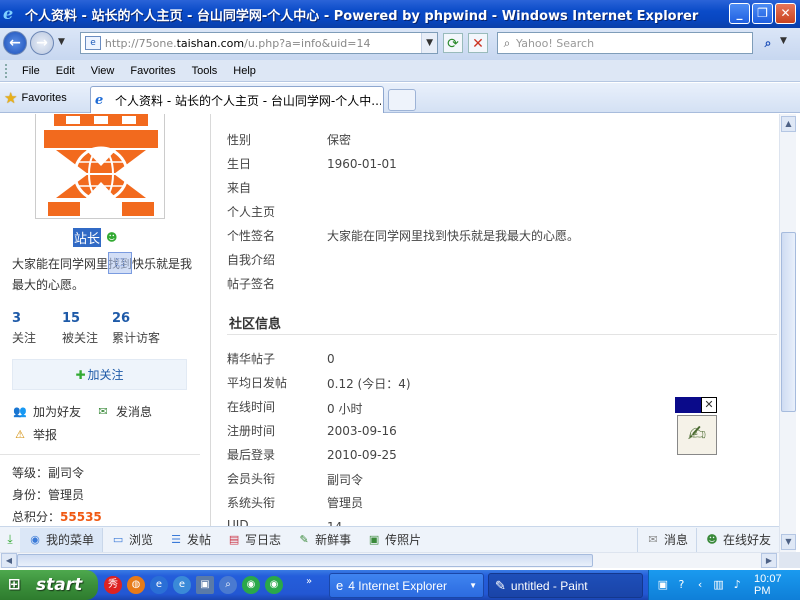 The height and width of the screenshot is (600, 800). What do you see at coordinates (663, 585) in the screenshot?
I see `tray-app-icon: ▣` at bounding box center [663, 585].